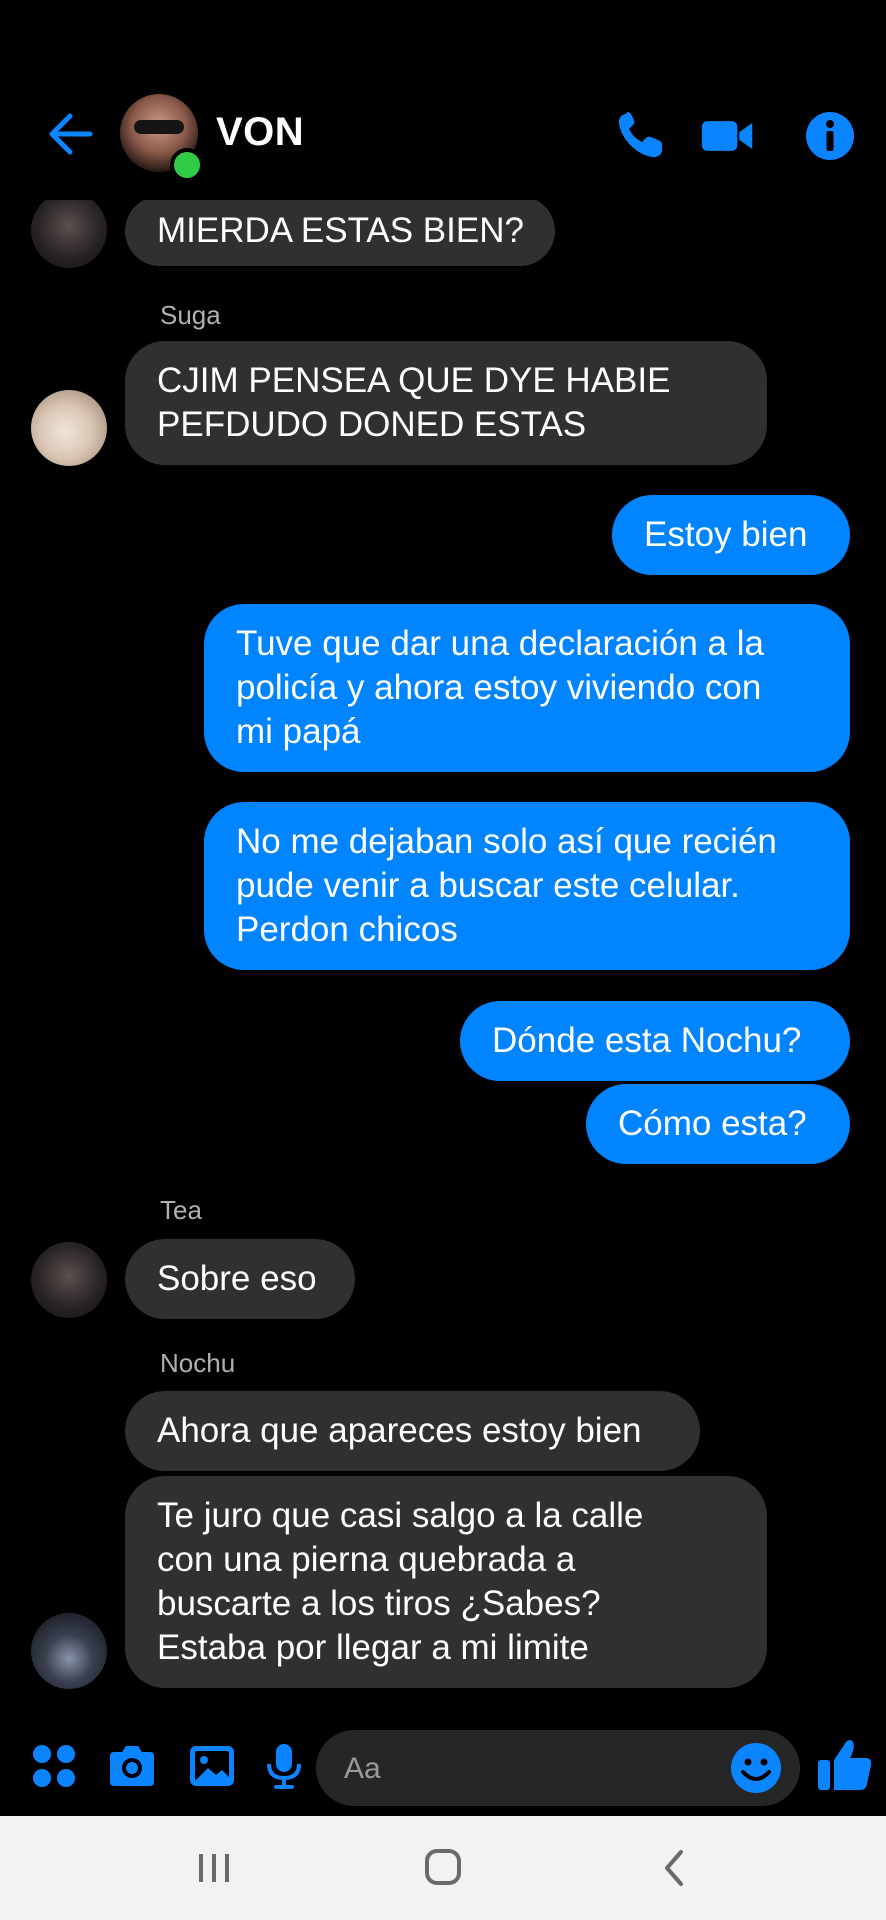 This screenshot has width=886, height=1920. What do you see at coordinates (68, 134) in the screenshot?
I see `back-arrow-icon` at bounding box center [68, 134].